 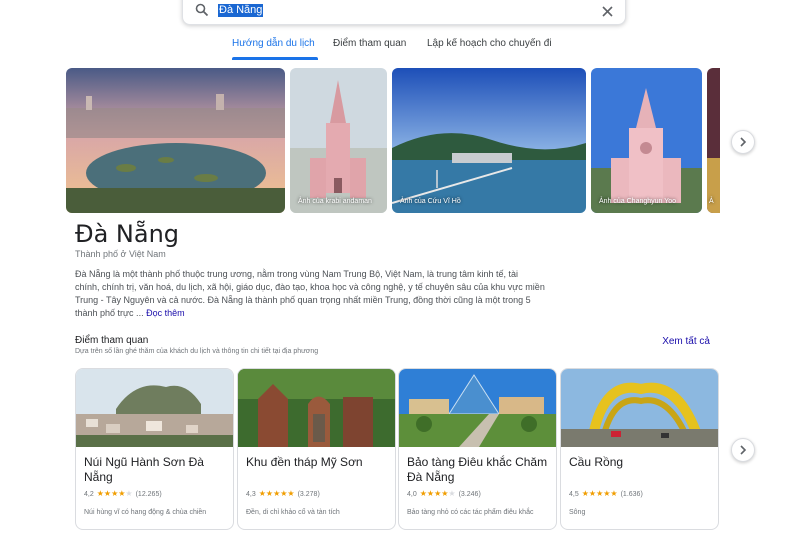 What do you see at coordinates (596, 462) in the screenshot?
I see `attraction-name: Cầu Rồng` at bounding box center [596, 462].